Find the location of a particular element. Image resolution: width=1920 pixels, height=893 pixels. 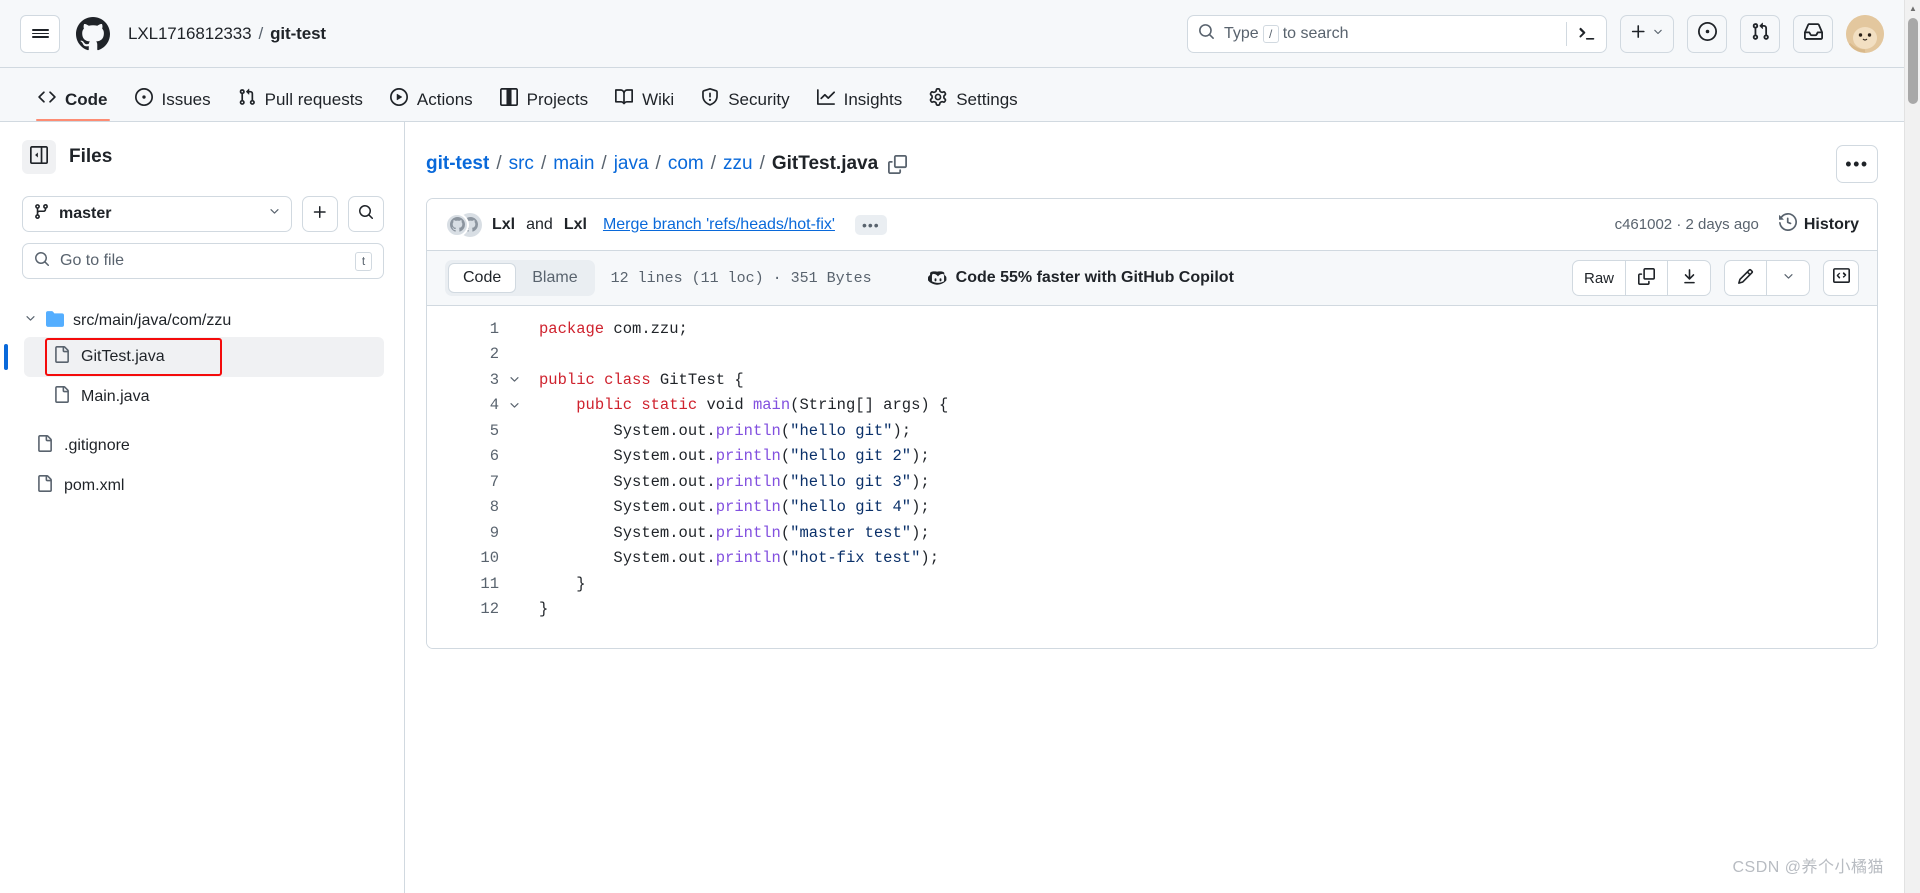

edit-file-button is located at coordinates (1746, 278).